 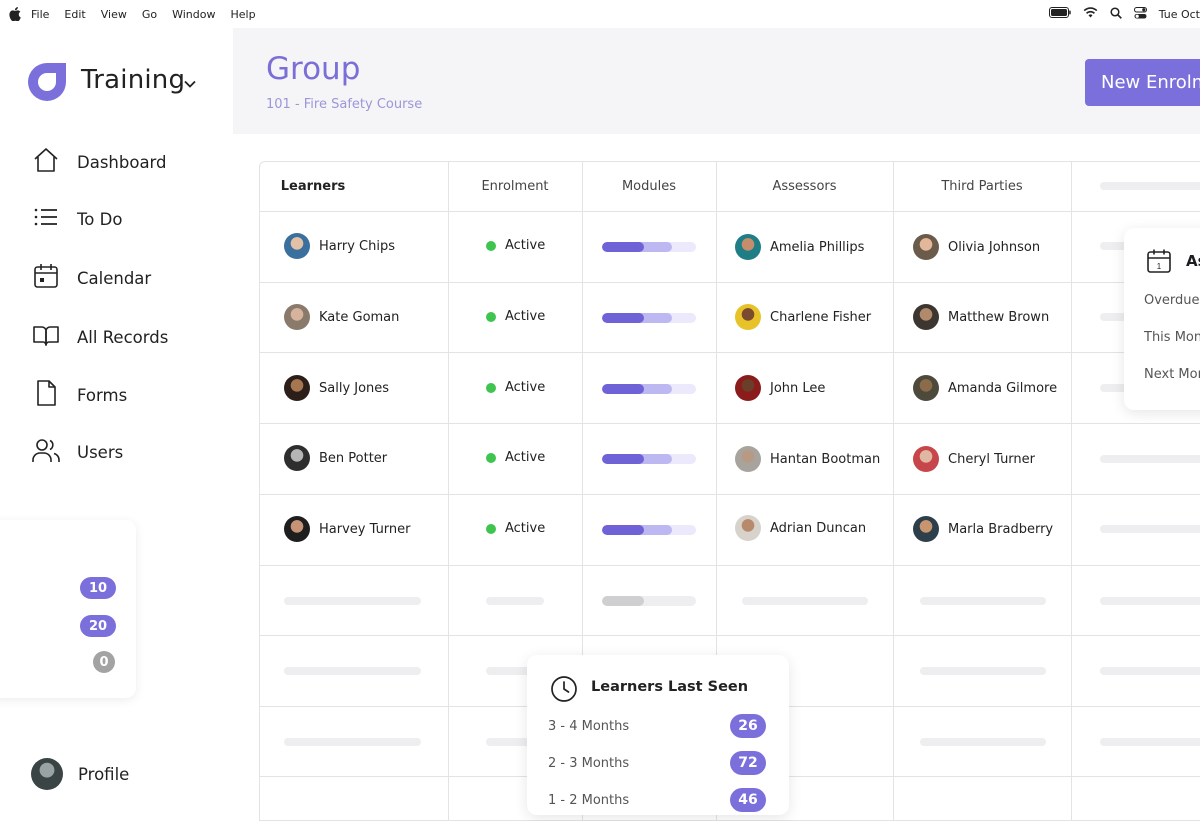 What do you see at coordinates (893, 491) in the screenshot?
I see `column-divider` at bounding box center [893, 491].